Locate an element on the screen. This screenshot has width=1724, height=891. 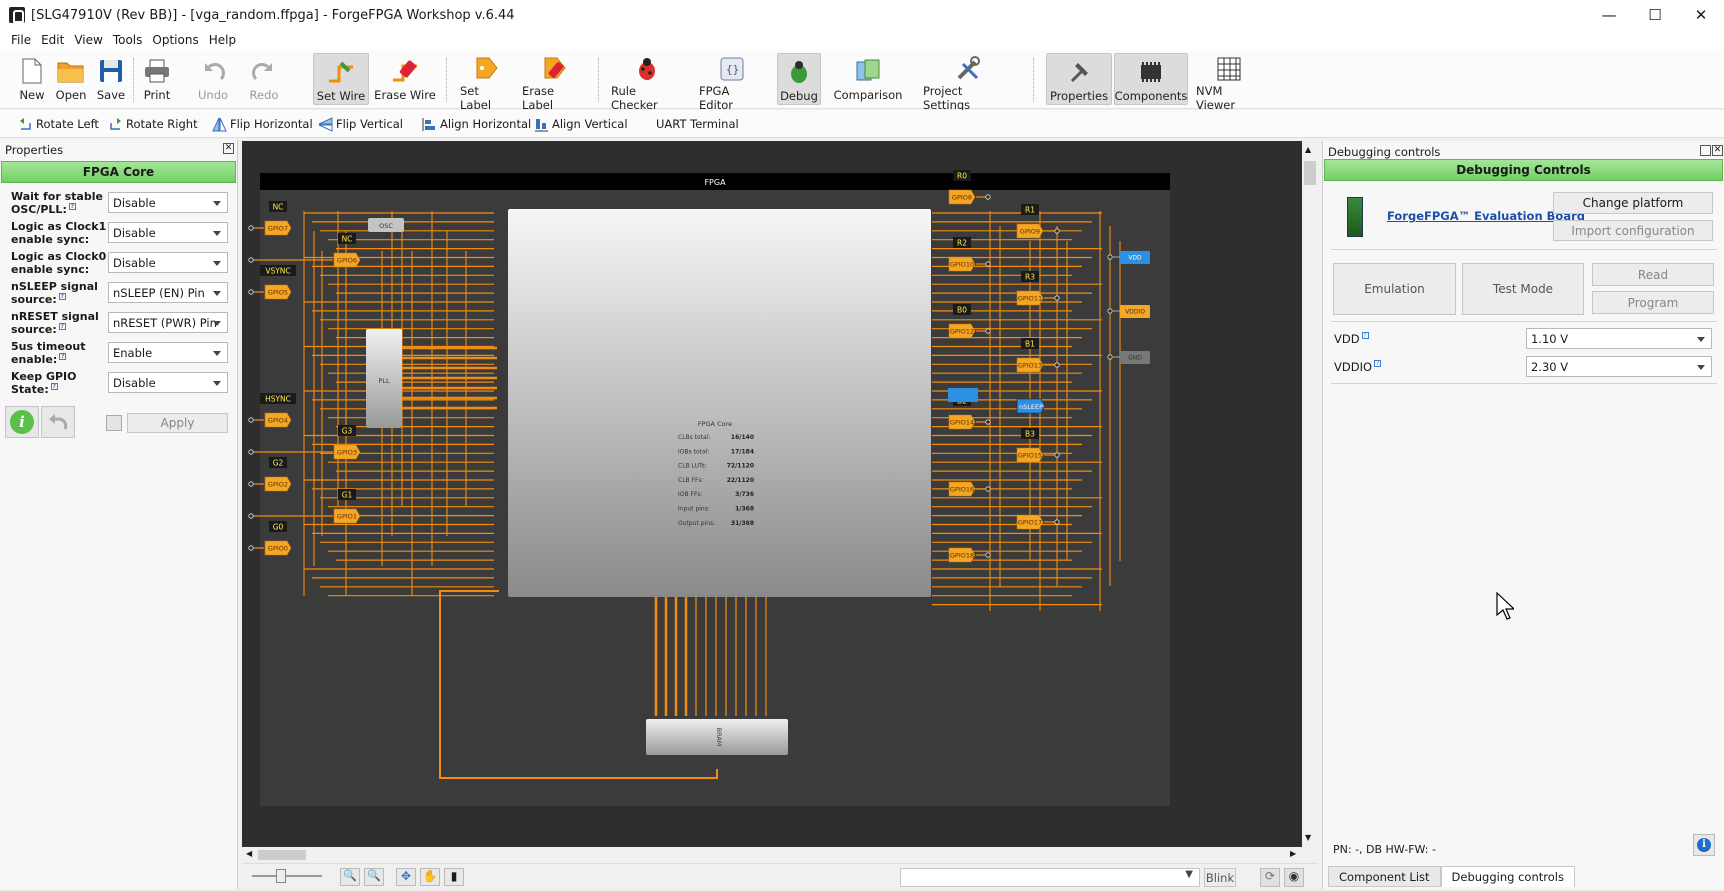
debug-button: Debug is located at coordinates (799, 79).